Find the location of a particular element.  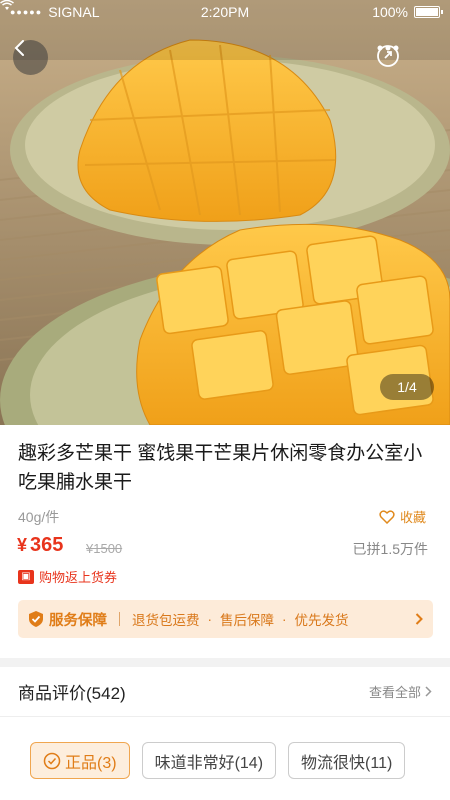

review-tag-authentic: 正品(3) is located at coordinates (80, 760).